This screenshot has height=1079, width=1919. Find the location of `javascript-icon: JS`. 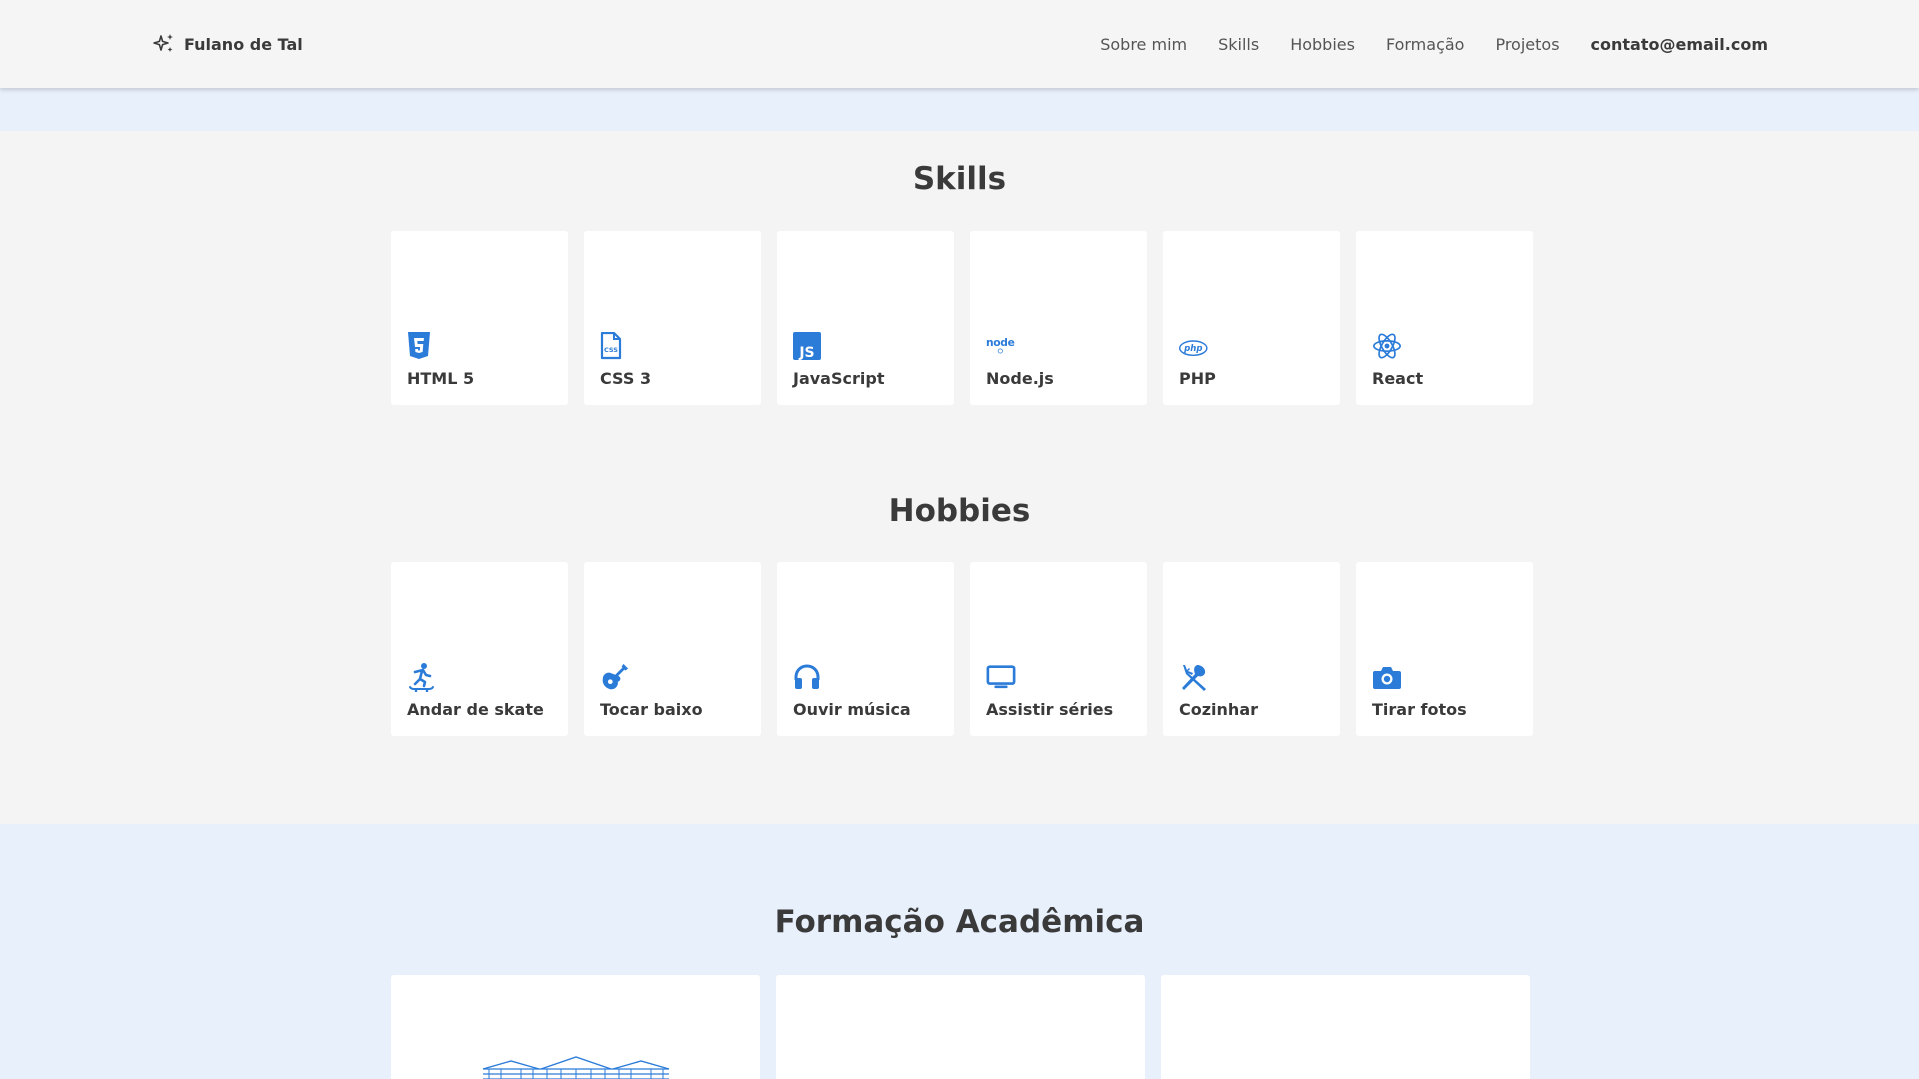

javascript-icon: JS is located at coordinates (808, 346).